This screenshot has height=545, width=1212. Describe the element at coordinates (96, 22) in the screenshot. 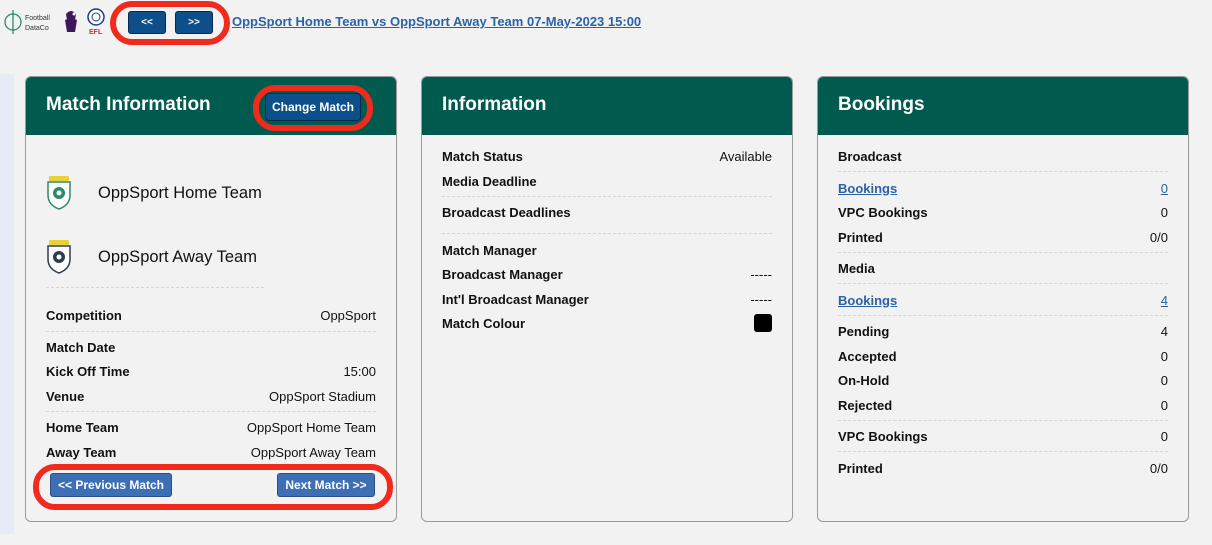

I see `efl-logo: EFL` at that location.